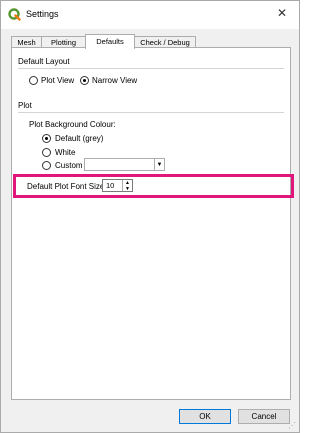 This screenshot has width=320, height=433. I want to click on radio-plot-view, so click(33, 80).